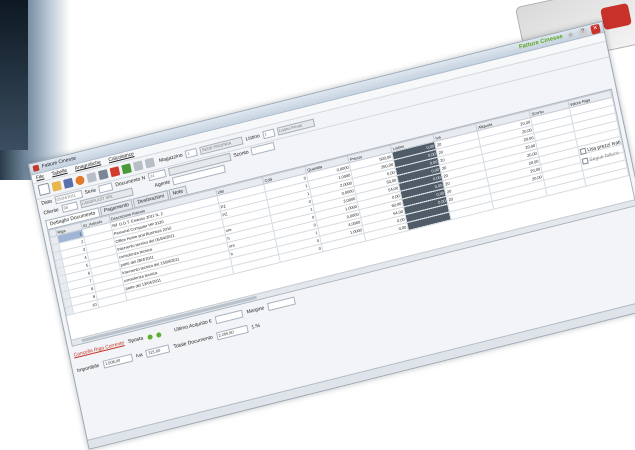 The image size is (635, 450). I want to click on move-down-icon, so click(158, 334).